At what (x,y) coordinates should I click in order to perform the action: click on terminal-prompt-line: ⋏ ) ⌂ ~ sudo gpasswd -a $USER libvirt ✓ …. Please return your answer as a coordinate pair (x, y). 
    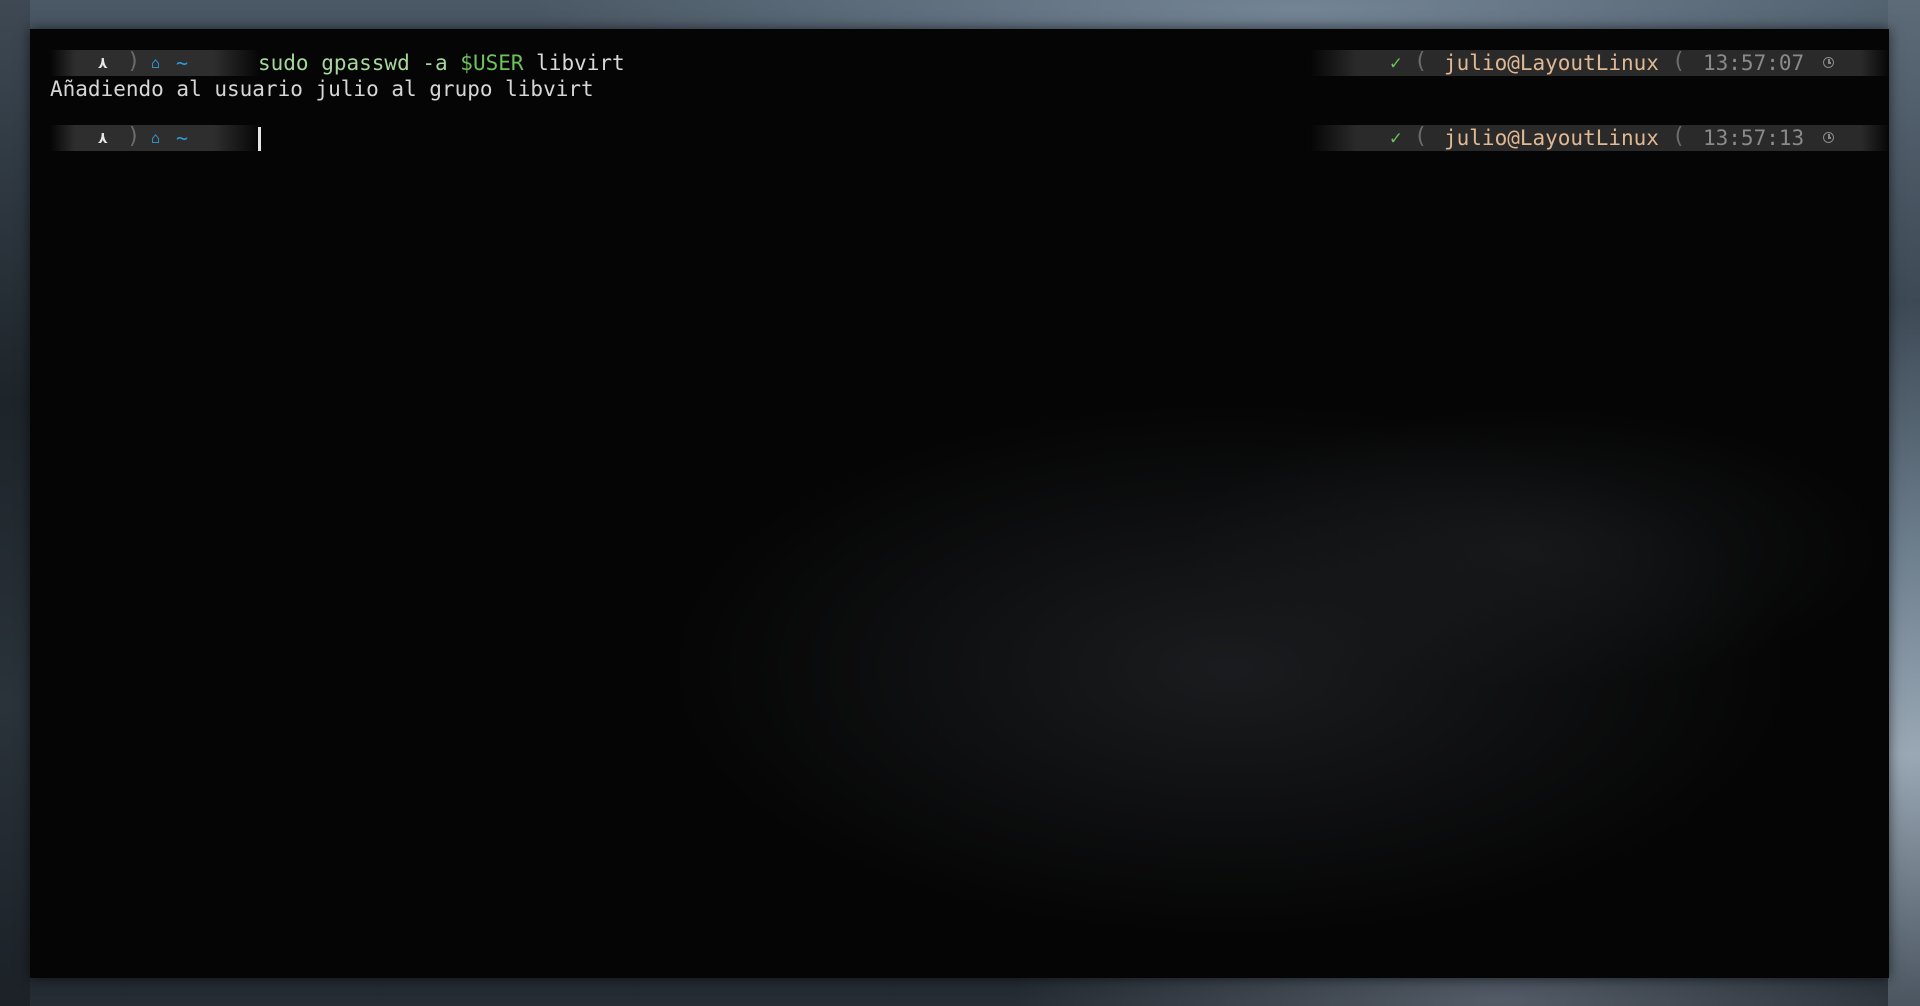
    Looking at the image, I should click on (959, 62).